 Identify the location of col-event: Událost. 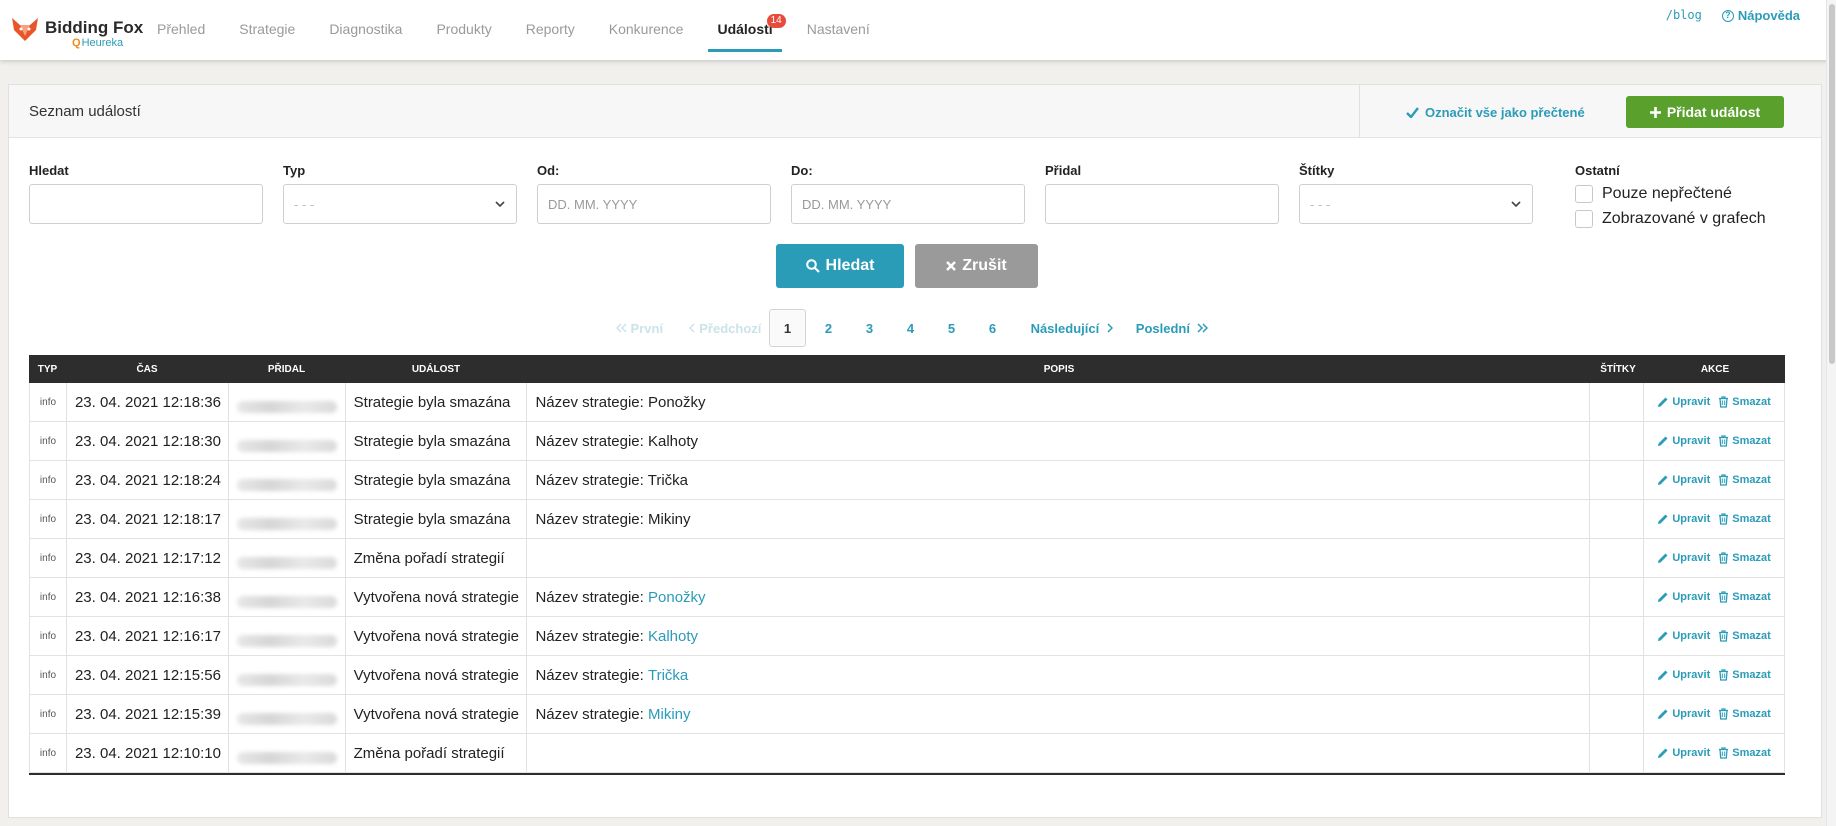
(436, 369).